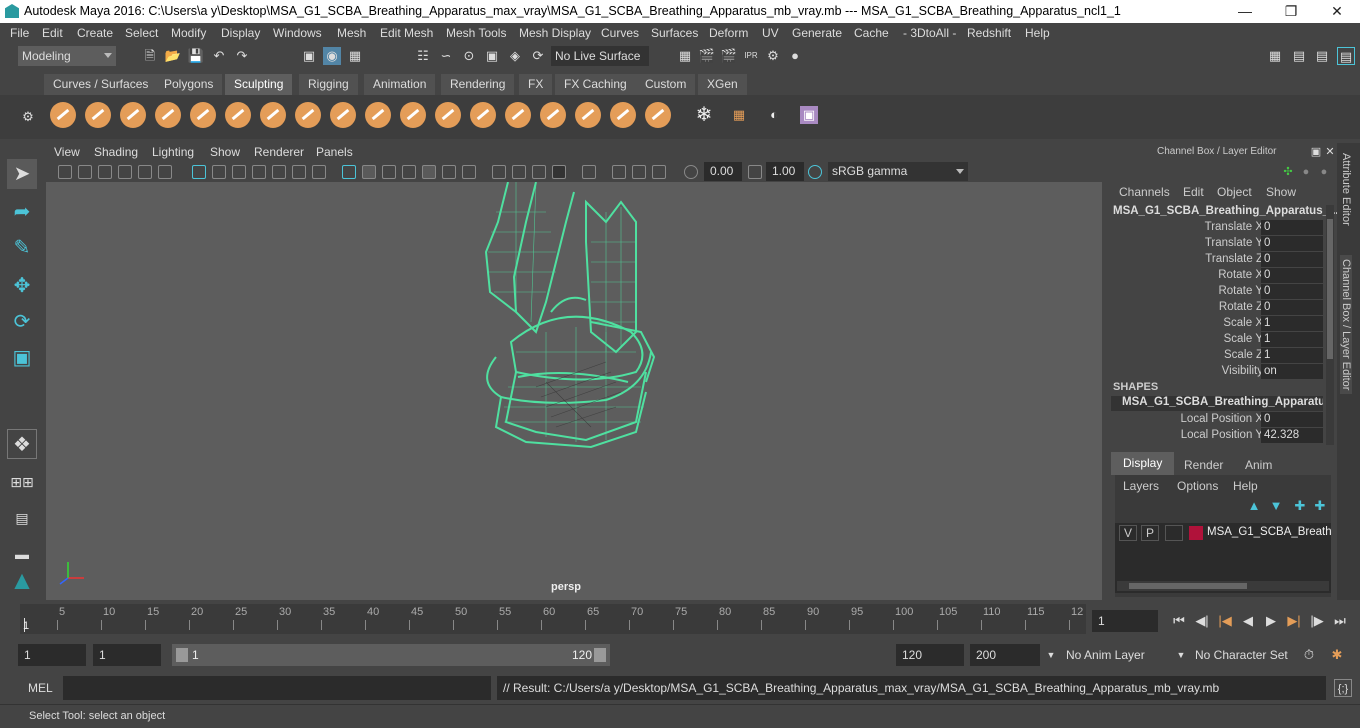 The image size is (1360, 728). I want to click on menu-file: File, so click(19, 33).